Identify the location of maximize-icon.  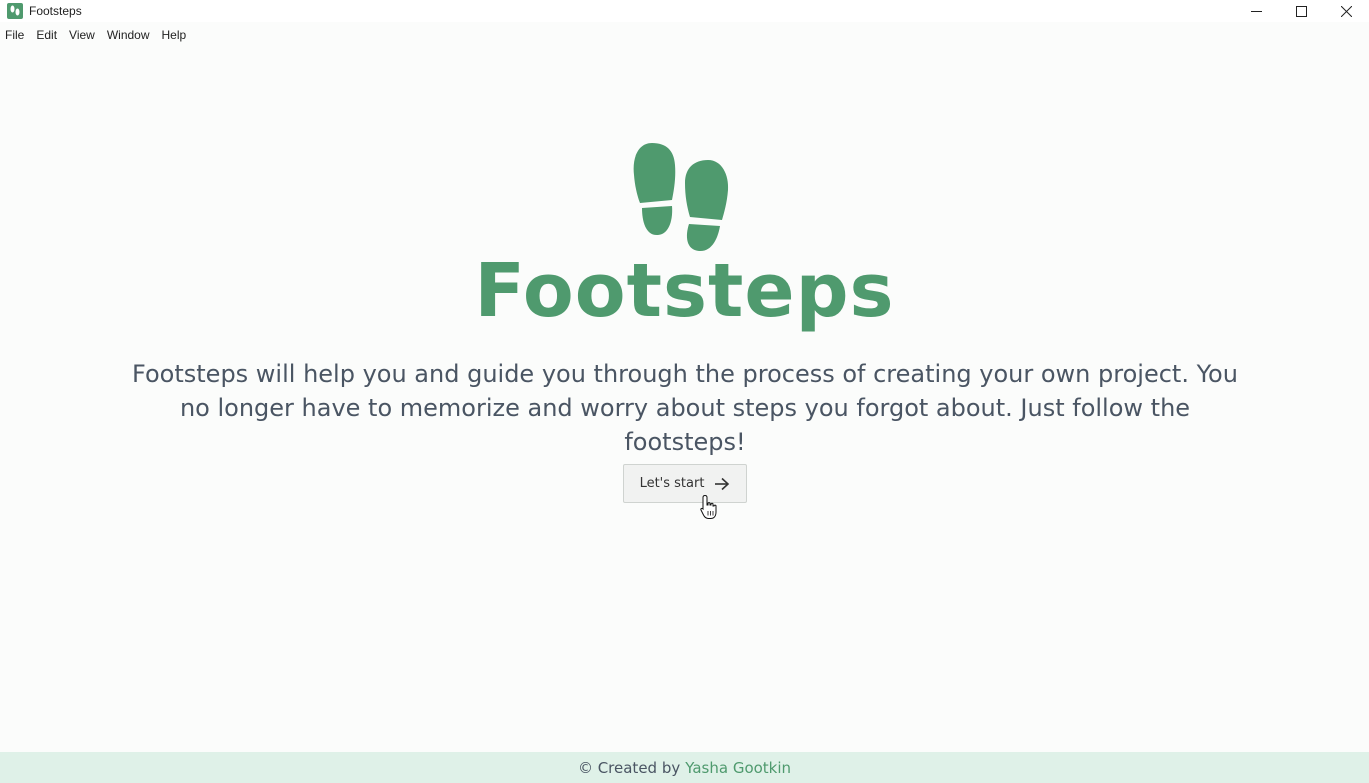
(1301, 11).